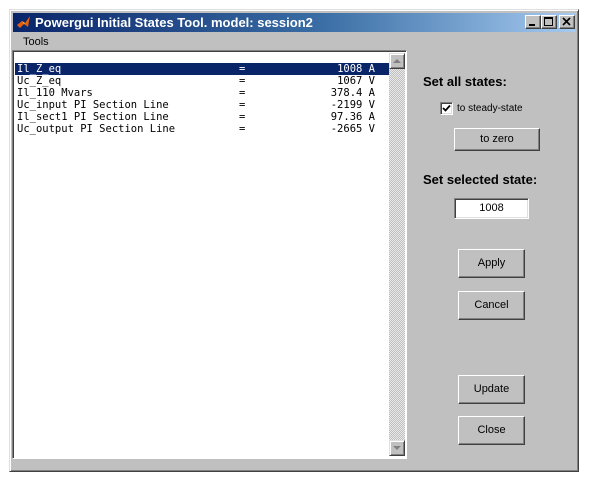 The image size is (592, 484). What do you see at coordinates (497, 139) in the screenshot?
I see `to-zero-button: to zero` at bounding box center [497, 139].